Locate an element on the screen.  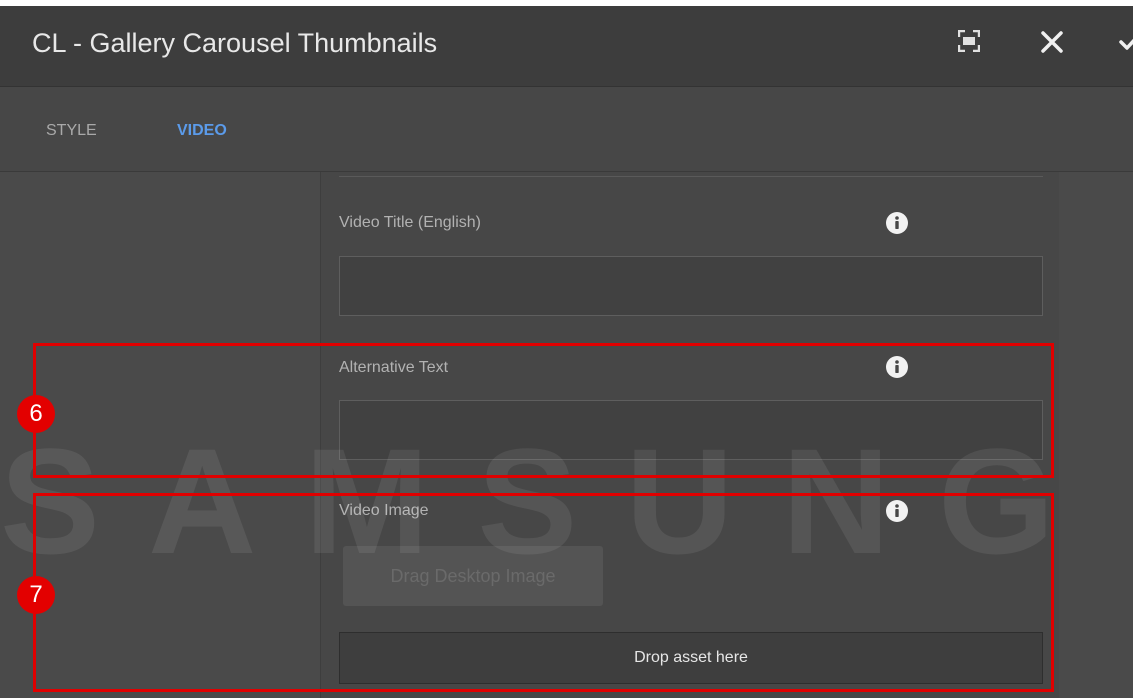
video-title-label: Video Title (English) is located at coordinates (410, 222).